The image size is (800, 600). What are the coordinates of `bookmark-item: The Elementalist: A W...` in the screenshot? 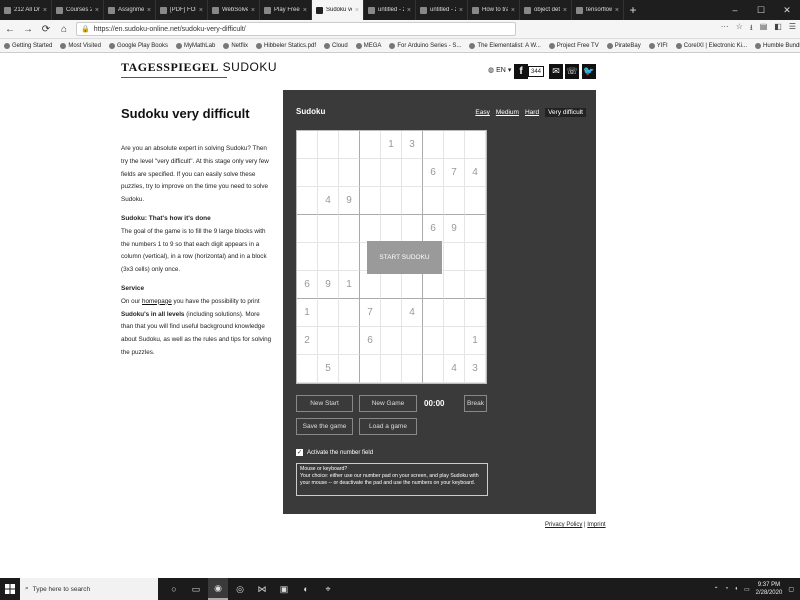 It's located at (505, 45).